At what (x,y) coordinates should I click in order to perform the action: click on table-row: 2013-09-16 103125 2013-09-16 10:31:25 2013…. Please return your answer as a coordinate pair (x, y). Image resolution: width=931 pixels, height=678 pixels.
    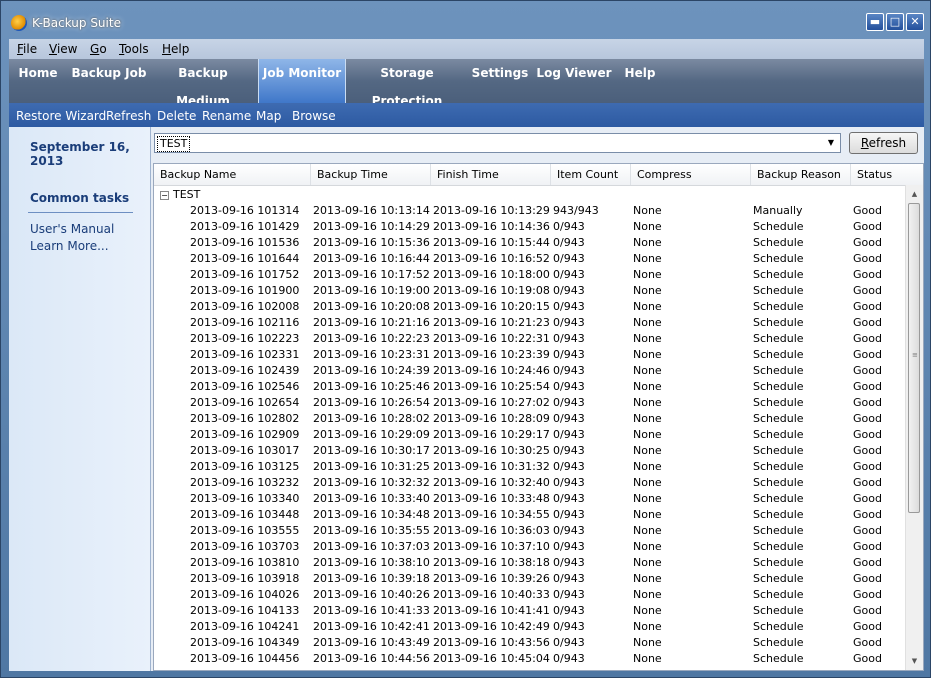
    Looking at the image, I should click on (530, 467).